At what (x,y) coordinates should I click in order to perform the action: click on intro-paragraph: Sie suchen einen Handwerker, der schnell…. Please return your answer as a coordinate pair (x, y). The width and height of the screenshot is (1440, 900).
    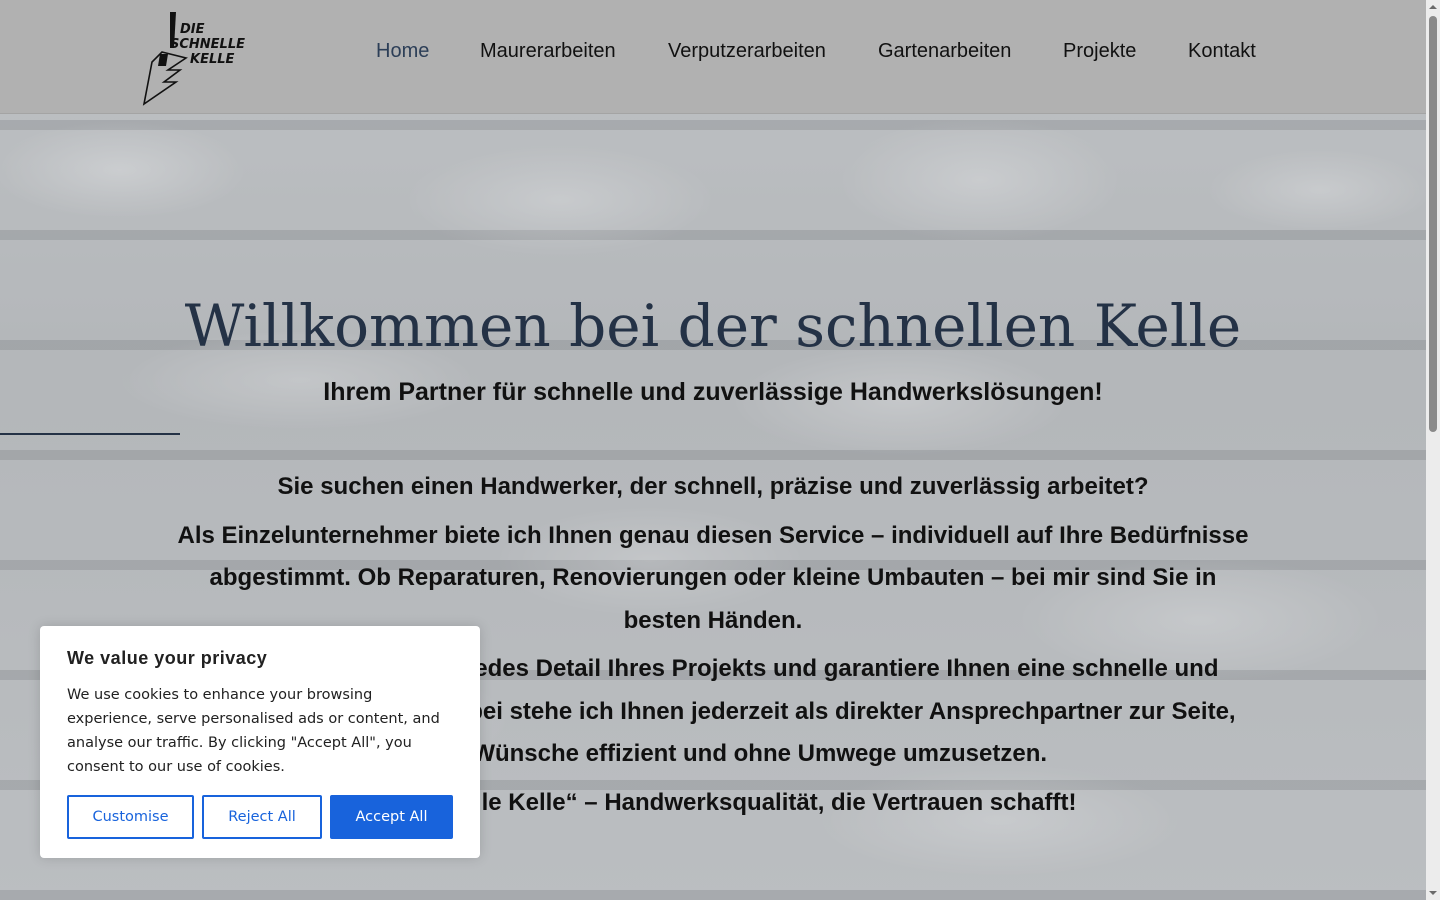
    Looking at the image, I should click on (713, 486).